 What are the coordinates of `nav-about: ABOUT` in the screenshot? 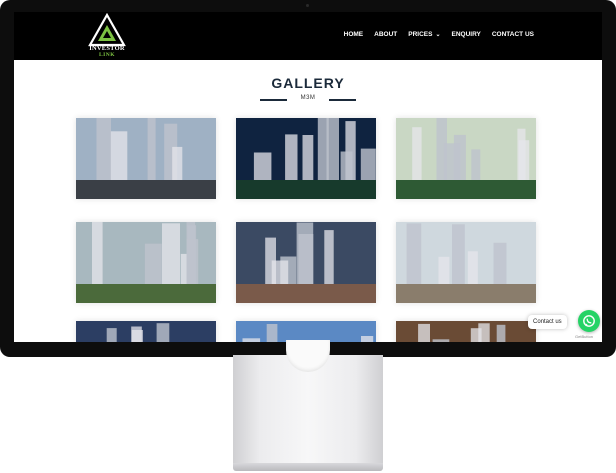 It's located at (385, 34).